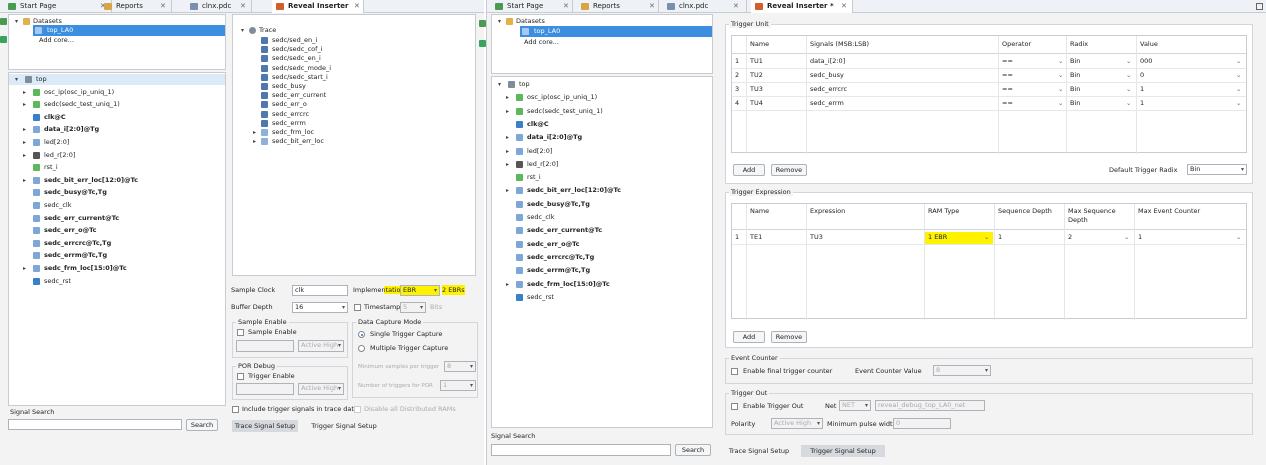  I want to click on timestamp-bits-select: 5 ▾, so click(413, 307).